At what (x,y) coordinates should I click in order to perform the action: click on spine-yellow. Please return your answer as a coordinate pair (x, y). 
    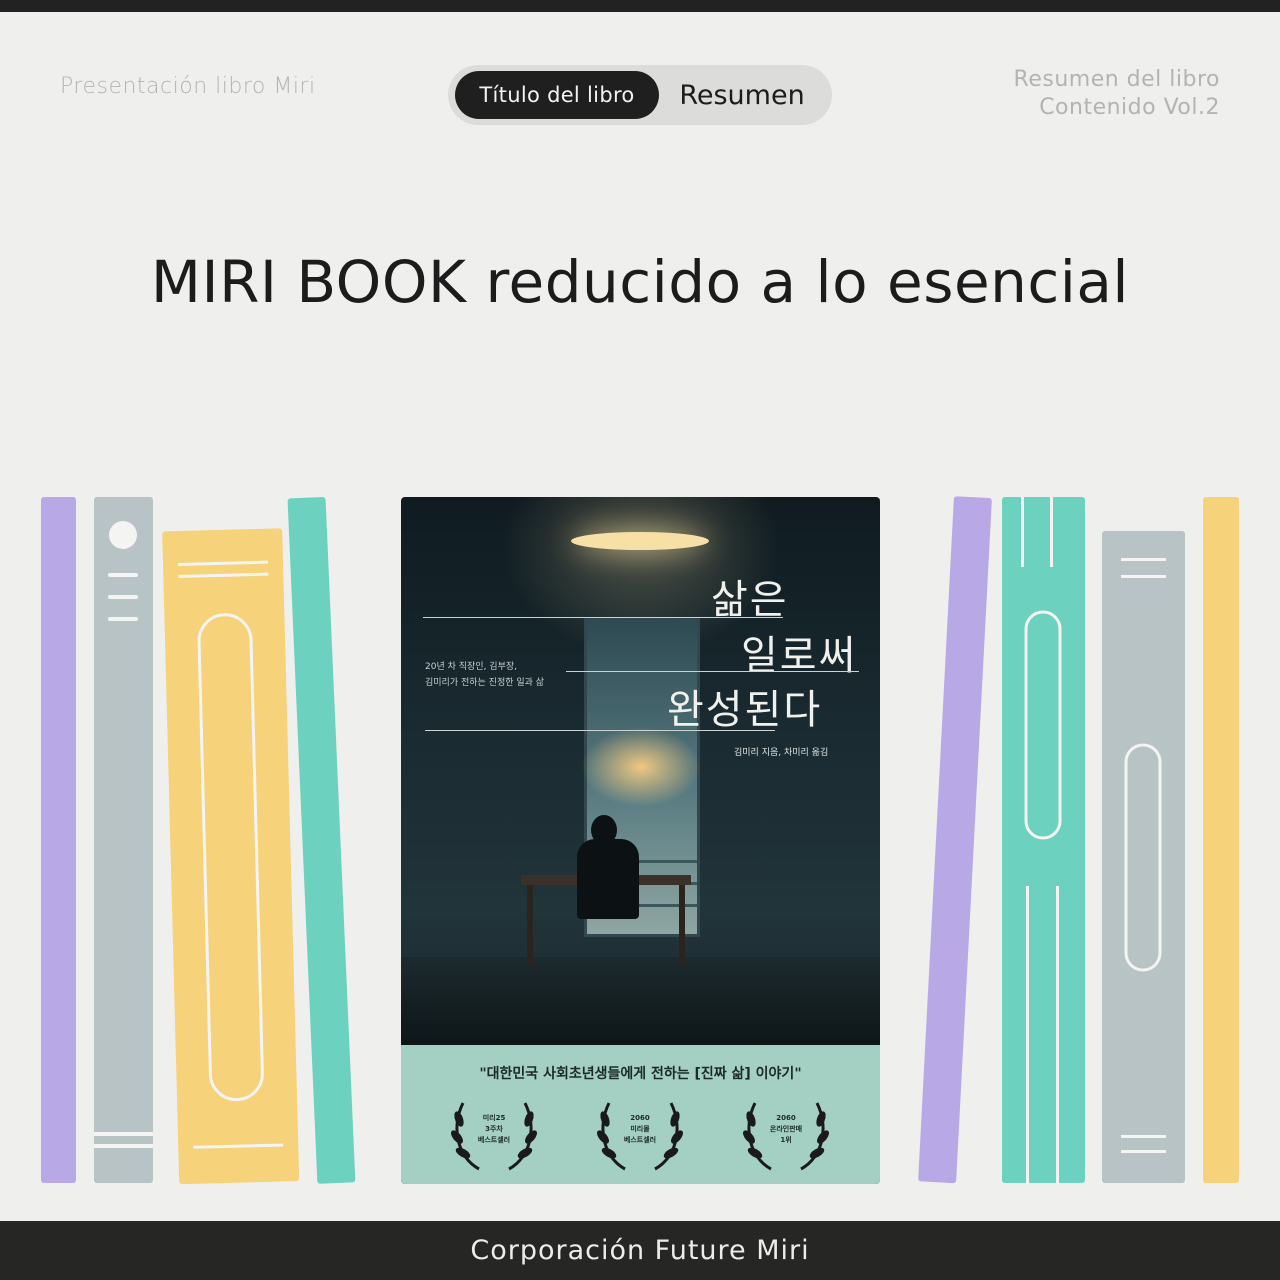
    Looking at the image, I should click on (231, 856).